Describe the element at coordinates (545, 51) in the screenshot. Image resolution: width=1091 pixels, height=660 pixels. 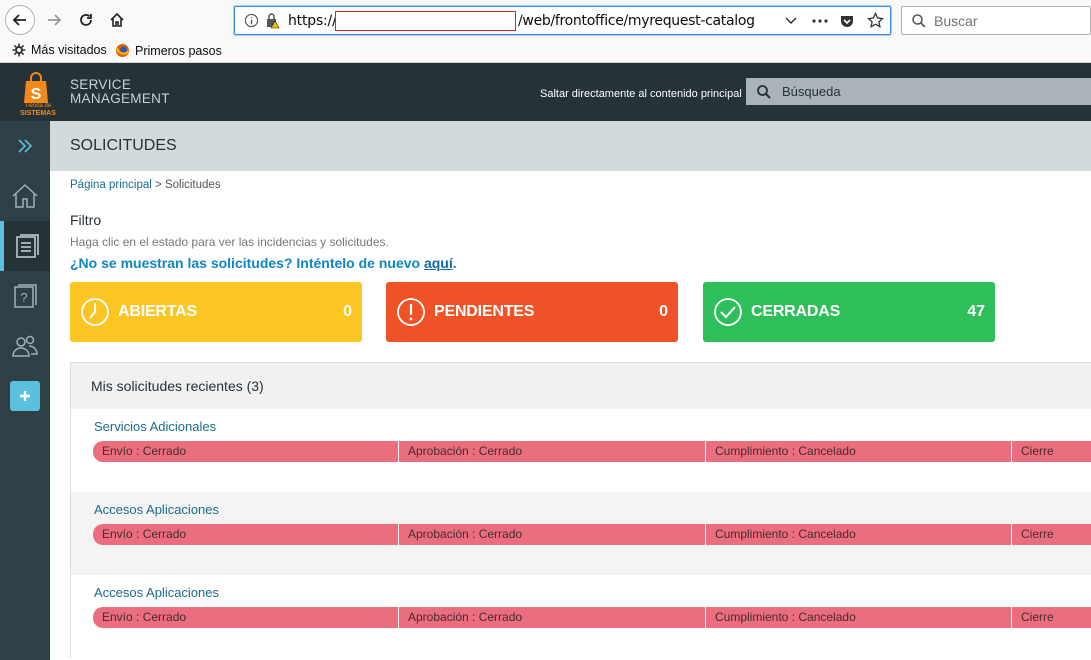
I see `bookmarks-bar: Más visitados Primeros pasos` at that location.